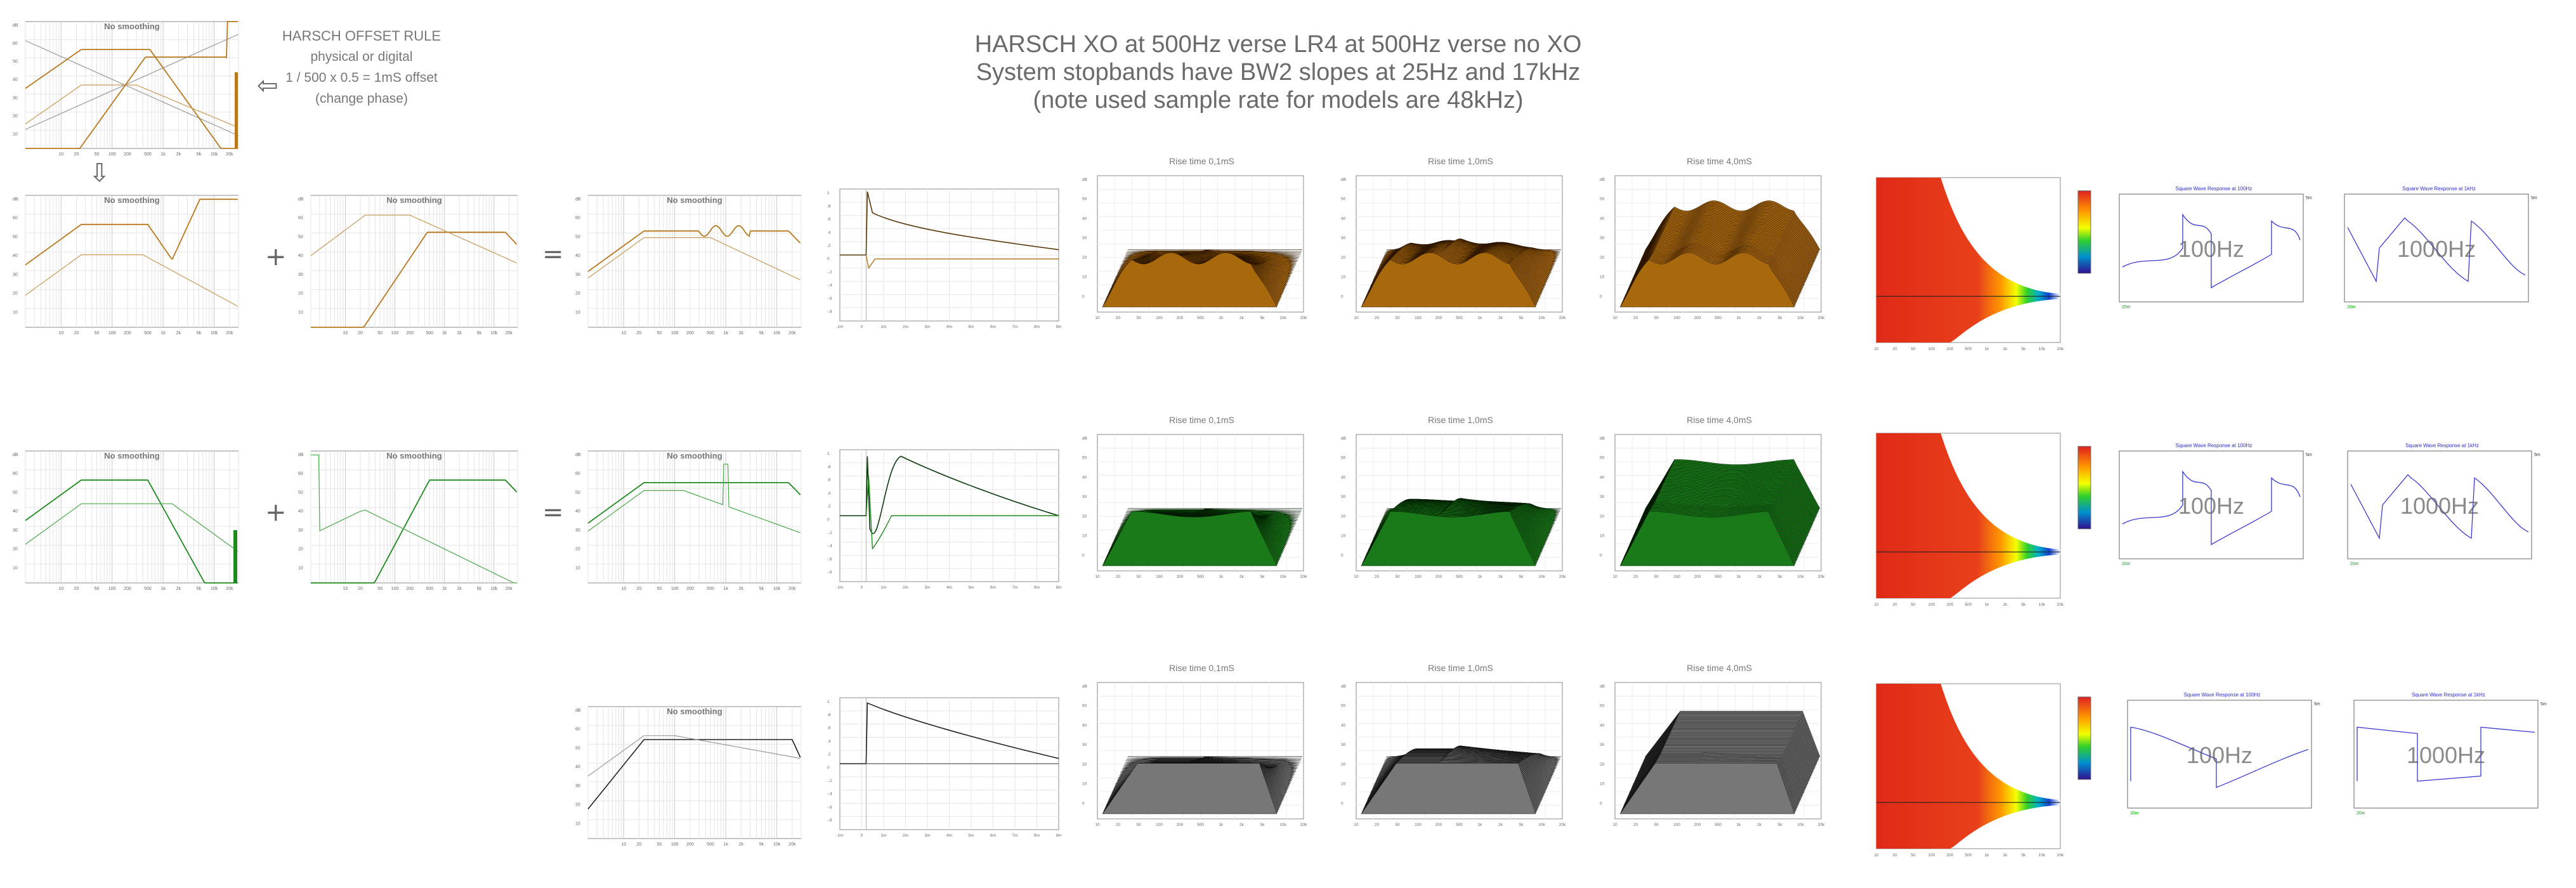 This screenshot has height=888, width=2576. What do you see at coordinates (829, 480) in the screenshot?
I see `tick-label: .6` at bounding box center [829, 480].